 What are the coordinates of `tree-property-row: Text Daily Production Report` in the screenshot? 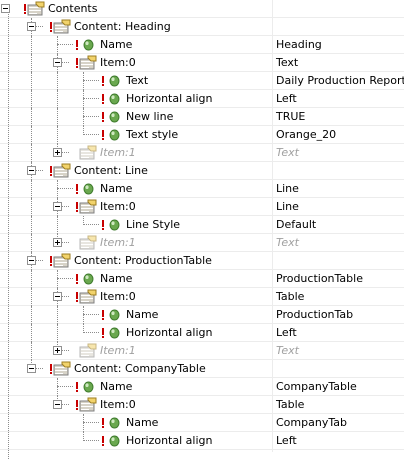 It's located at (202, 81).